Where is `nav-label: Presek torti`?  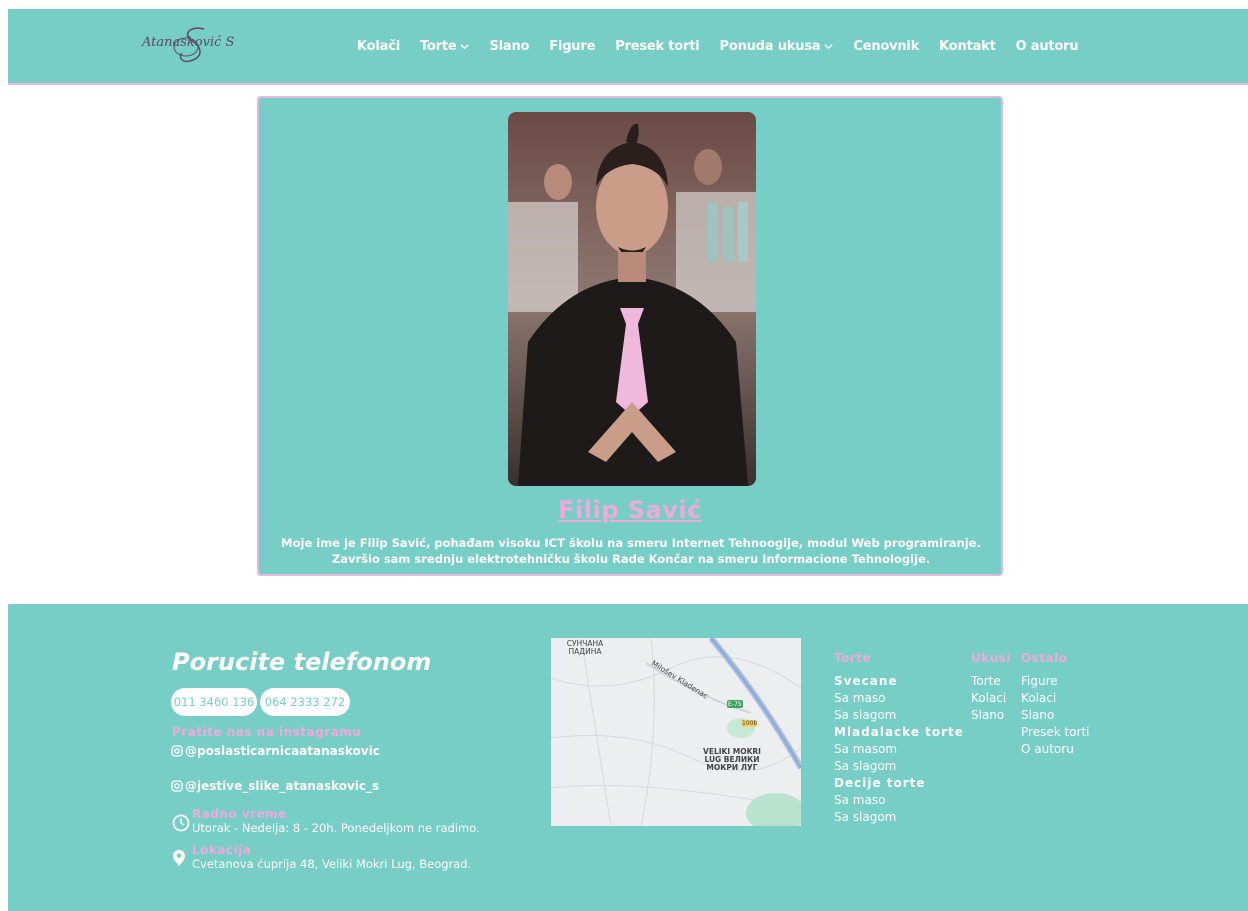 nav-label: Presek torti is located at coordinates (657, 46).